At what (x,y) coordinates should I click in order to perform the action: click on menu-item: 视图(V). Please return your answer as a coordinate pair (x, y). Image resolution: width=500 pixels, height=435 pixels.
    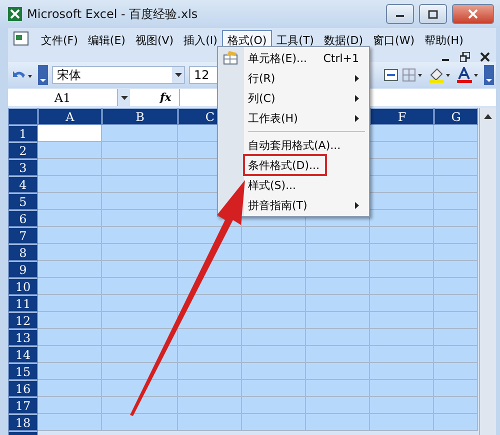
    Looking at the image, I should click on (154, 39).